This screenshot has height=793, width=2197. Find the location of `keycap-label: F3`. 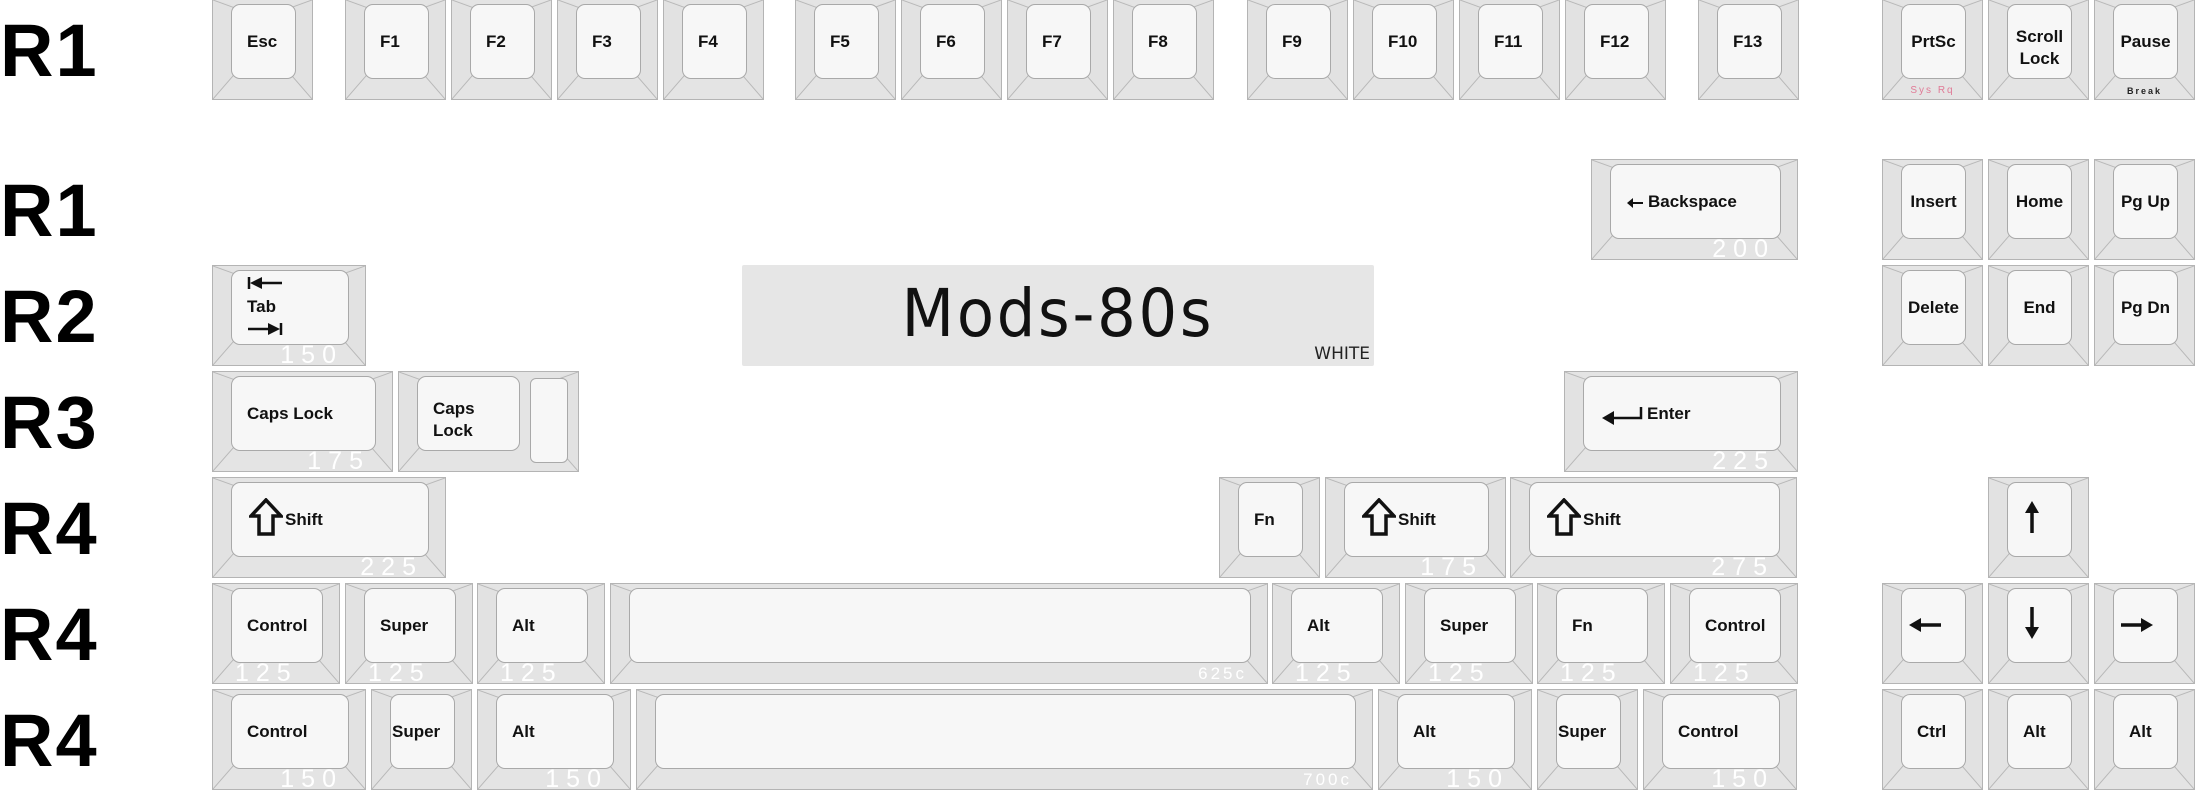

keycap-label: F3 is located at coordinates (602, 41).